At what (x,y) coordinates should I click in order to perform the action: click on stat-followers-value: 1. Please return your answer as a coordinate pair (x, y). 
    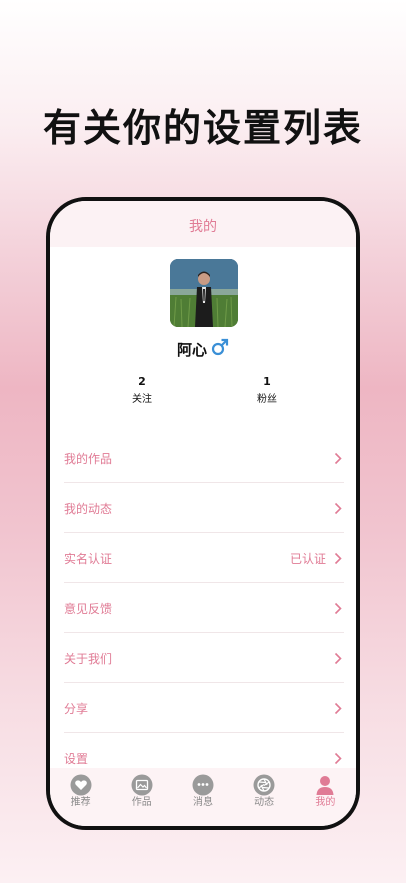
    Looking at the image, I should click on (267, 381).